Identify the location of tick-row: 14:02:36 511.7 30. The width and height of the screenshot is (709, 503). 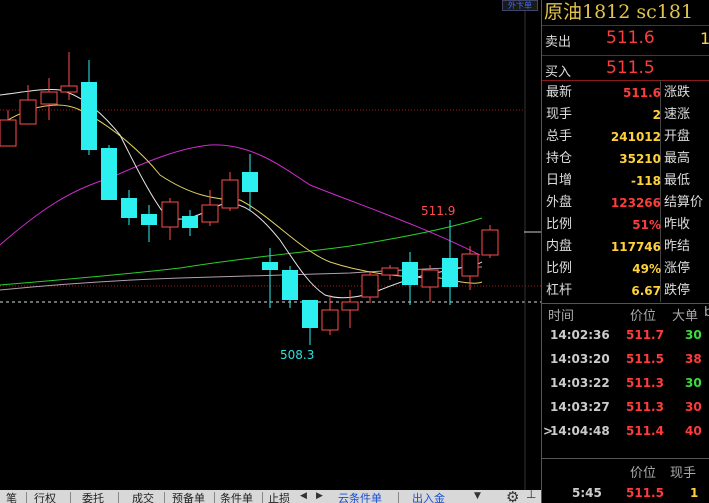
(625, 335).